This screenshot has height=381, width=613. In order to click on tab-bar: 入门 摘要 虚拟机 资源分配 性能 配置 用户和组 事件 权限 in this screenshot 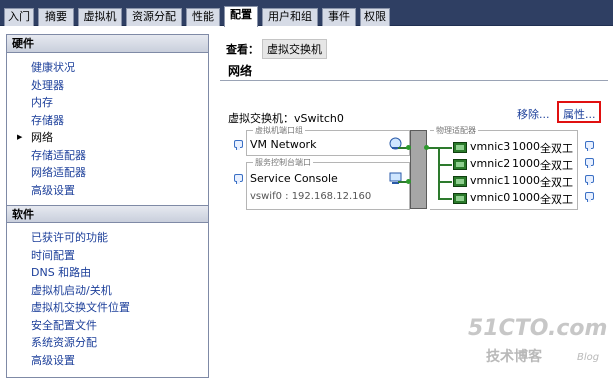, I will do `click(306, 13)`.